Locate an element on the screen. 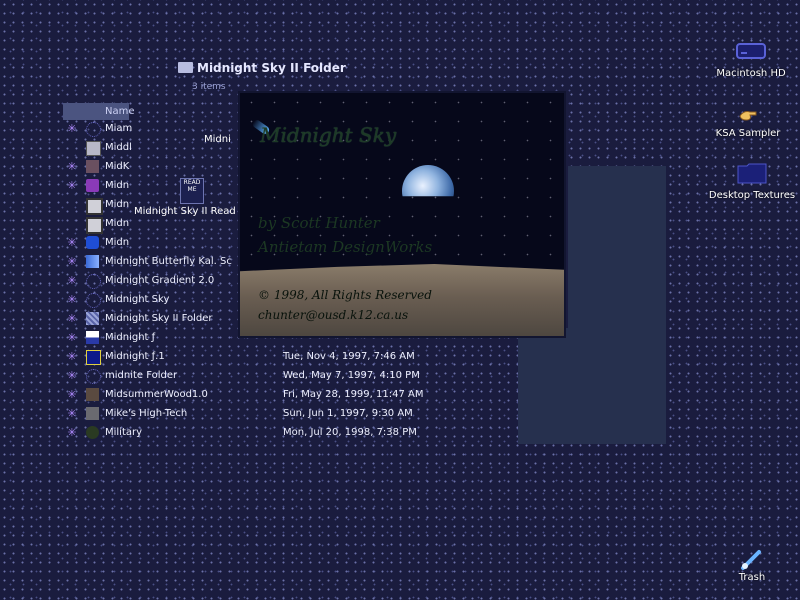 The image size is (800, 600). list-item: ✳ midnite Folder Wed, May 7, 1997, 4:10 PM is located at coordinates (274, 375).